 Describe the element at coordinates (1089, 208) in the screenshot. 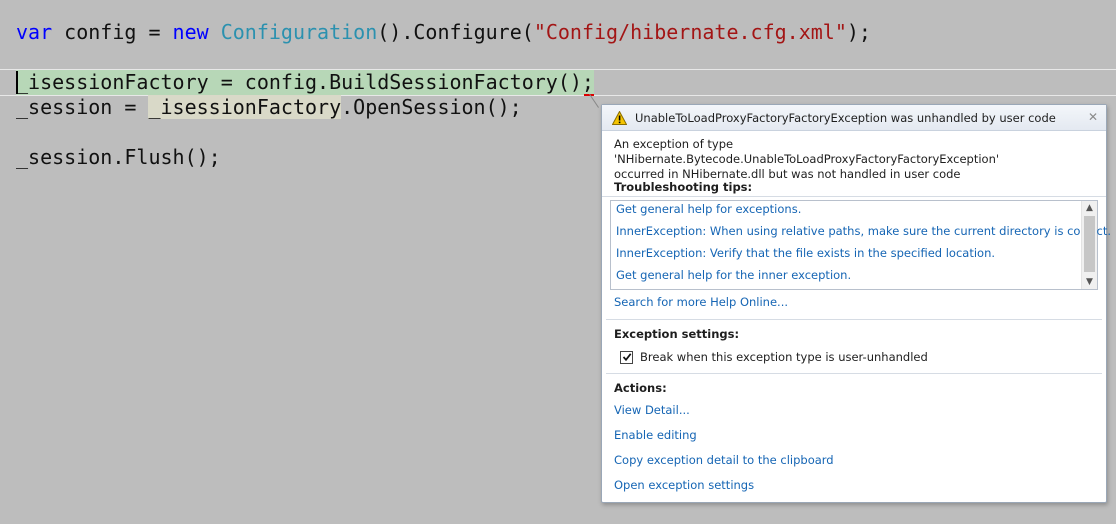

I see `scroll-up-icon: ▲` at that location.